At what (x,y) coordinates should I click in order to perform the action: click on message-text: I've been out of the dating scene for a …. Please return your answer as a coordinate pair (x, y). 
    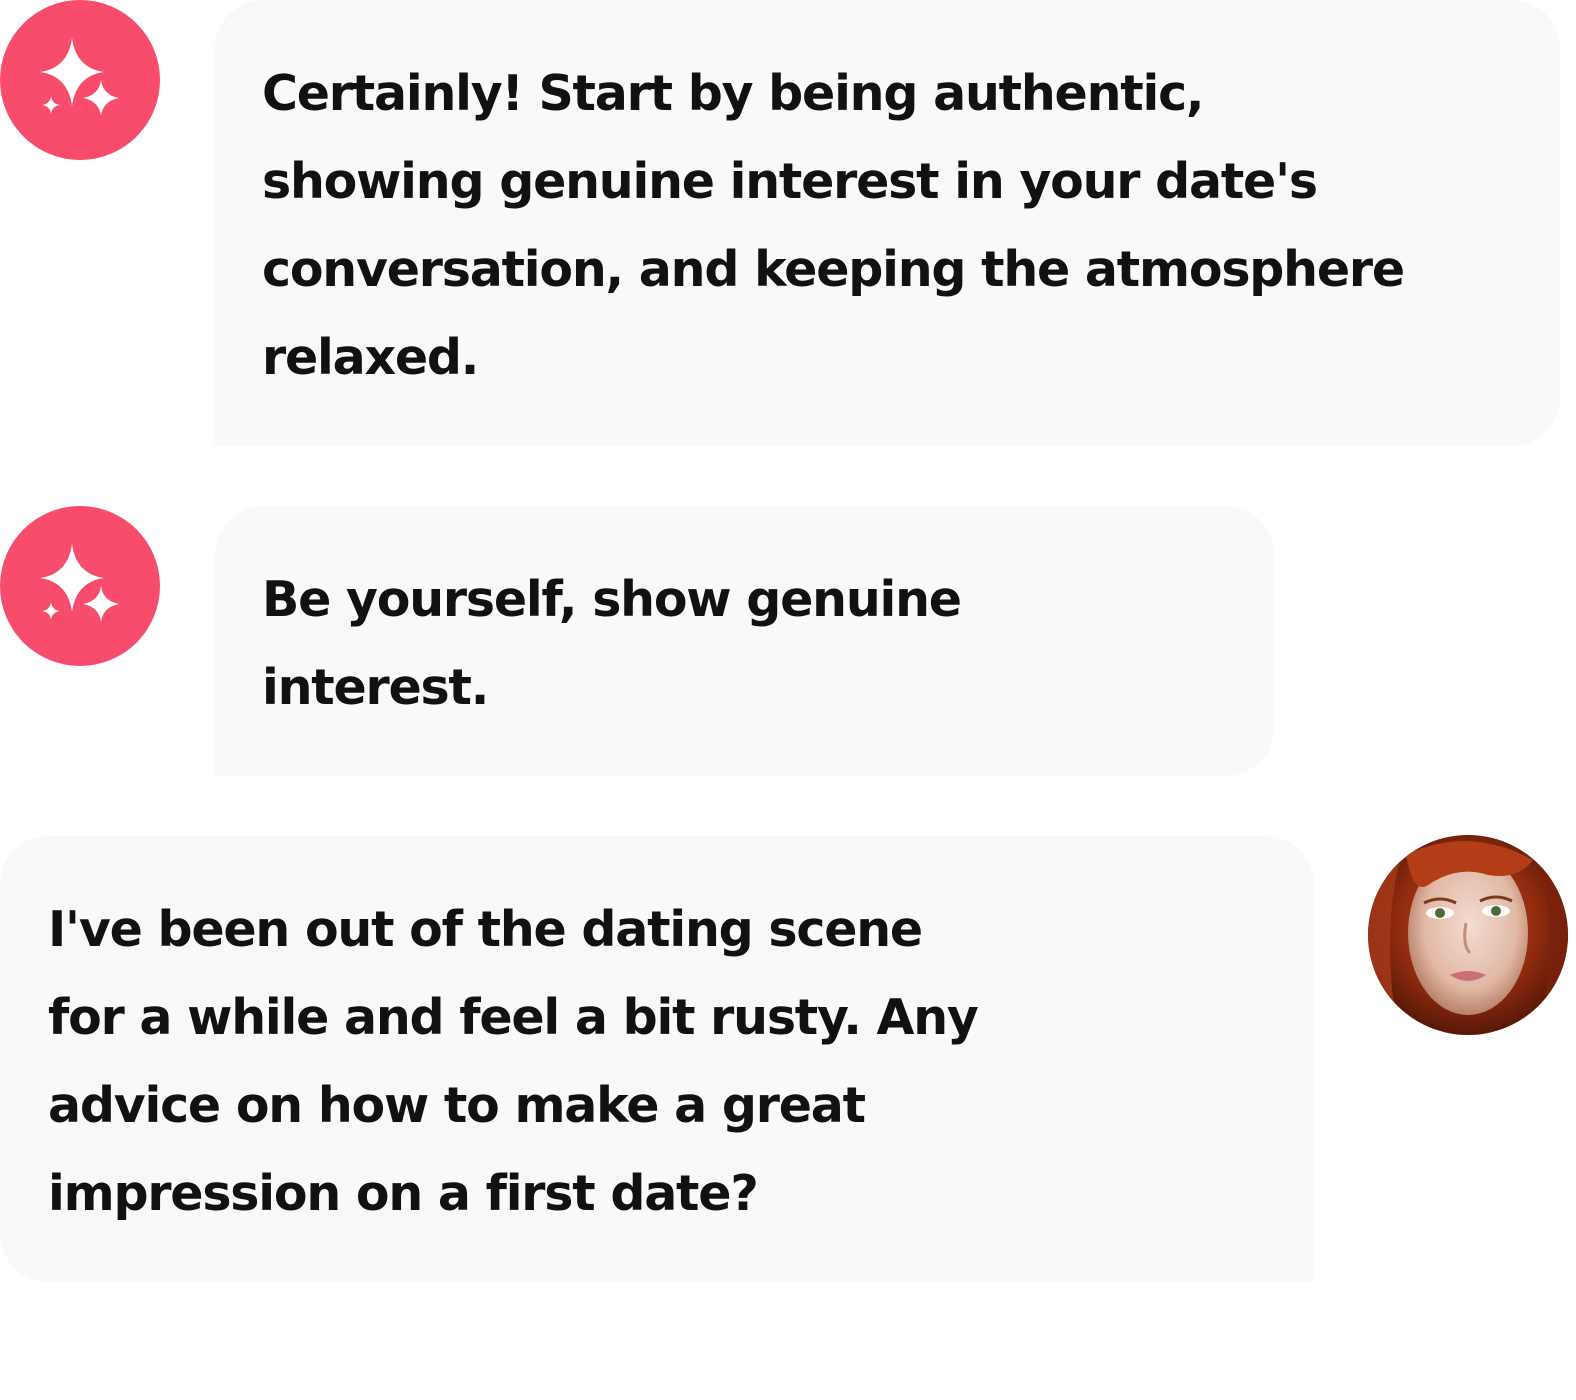
    Looking at the image, I should click on (513, 1061).